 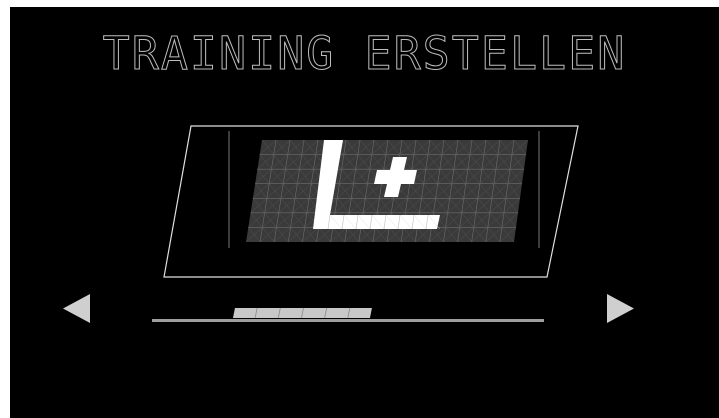 What do you see at coordinates (76, 308) in the screenshot?
I see `triangle-left-icon` at bounding box center [76, 308].